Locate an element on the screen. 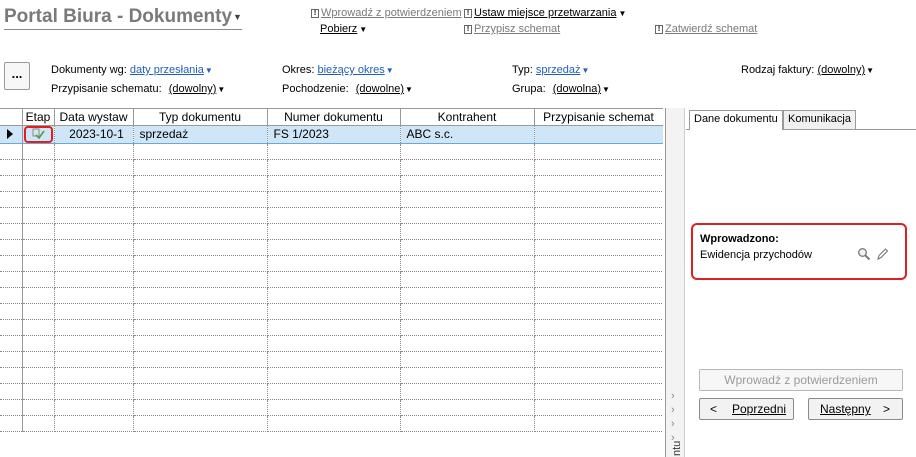 The width and height of the screenshot is (916, 457). filter-documents-by-value: daty przesłania is located at coordinates (167, 70).